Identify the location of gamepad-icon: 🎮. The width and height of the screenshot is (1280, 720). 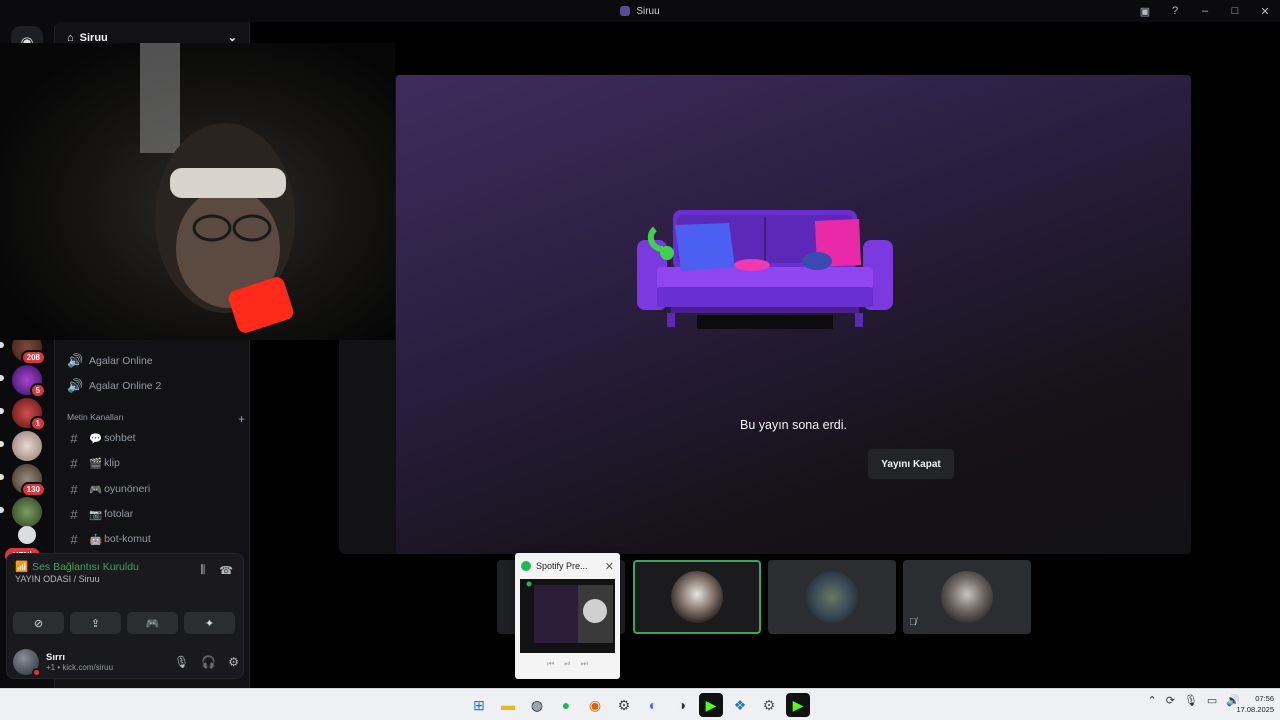
(152, 623).